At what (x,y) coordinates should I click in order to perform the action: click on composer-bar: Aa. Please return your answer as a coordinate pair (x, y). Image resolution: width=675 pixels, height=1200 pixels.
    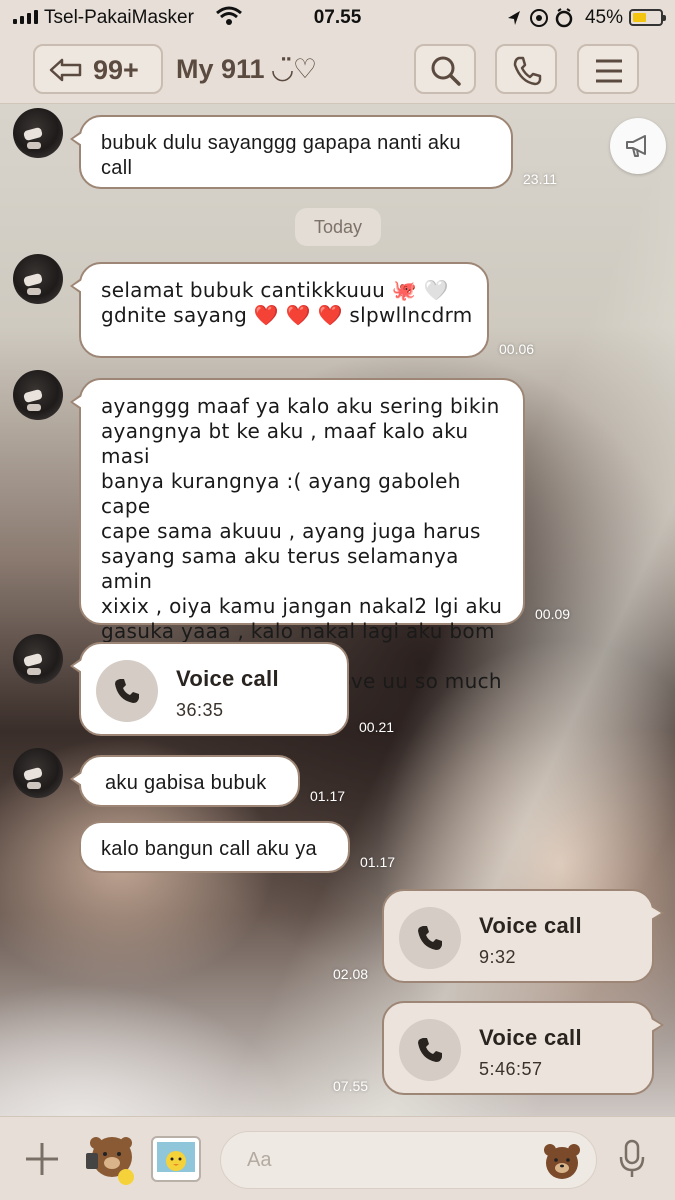
    Looking at the image, I should click on (337, 1158).